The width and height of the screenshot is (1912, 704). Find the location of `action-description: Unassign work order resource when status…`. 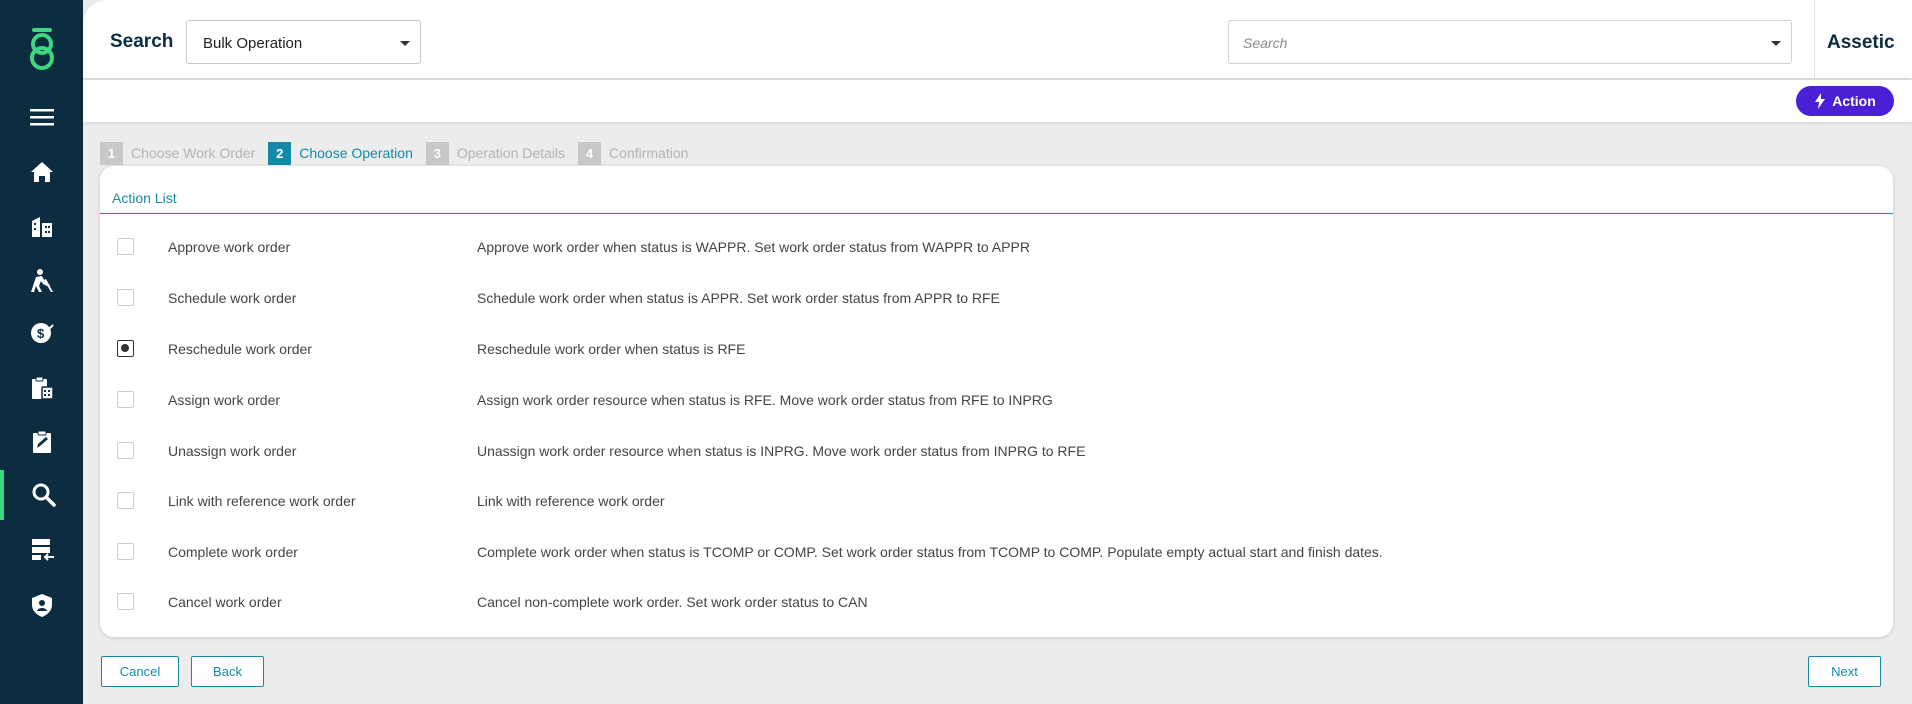

action-description: Unassign work order resource when status… is located at coordinates (781, 451).